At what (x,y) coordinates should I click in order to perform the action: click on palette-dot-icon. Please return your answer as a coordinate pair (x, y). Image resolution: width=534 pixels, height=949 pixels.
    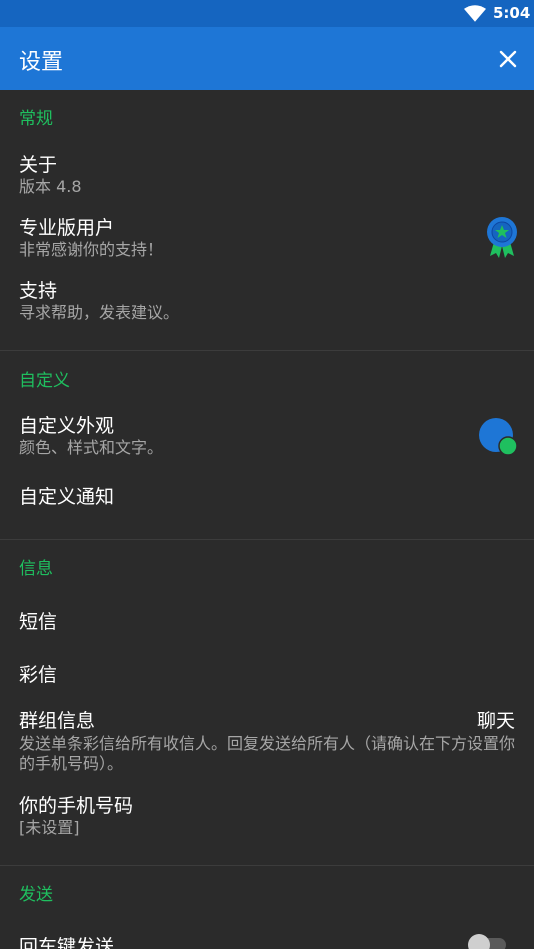
    Looking at the image, I should click on (498, 437).